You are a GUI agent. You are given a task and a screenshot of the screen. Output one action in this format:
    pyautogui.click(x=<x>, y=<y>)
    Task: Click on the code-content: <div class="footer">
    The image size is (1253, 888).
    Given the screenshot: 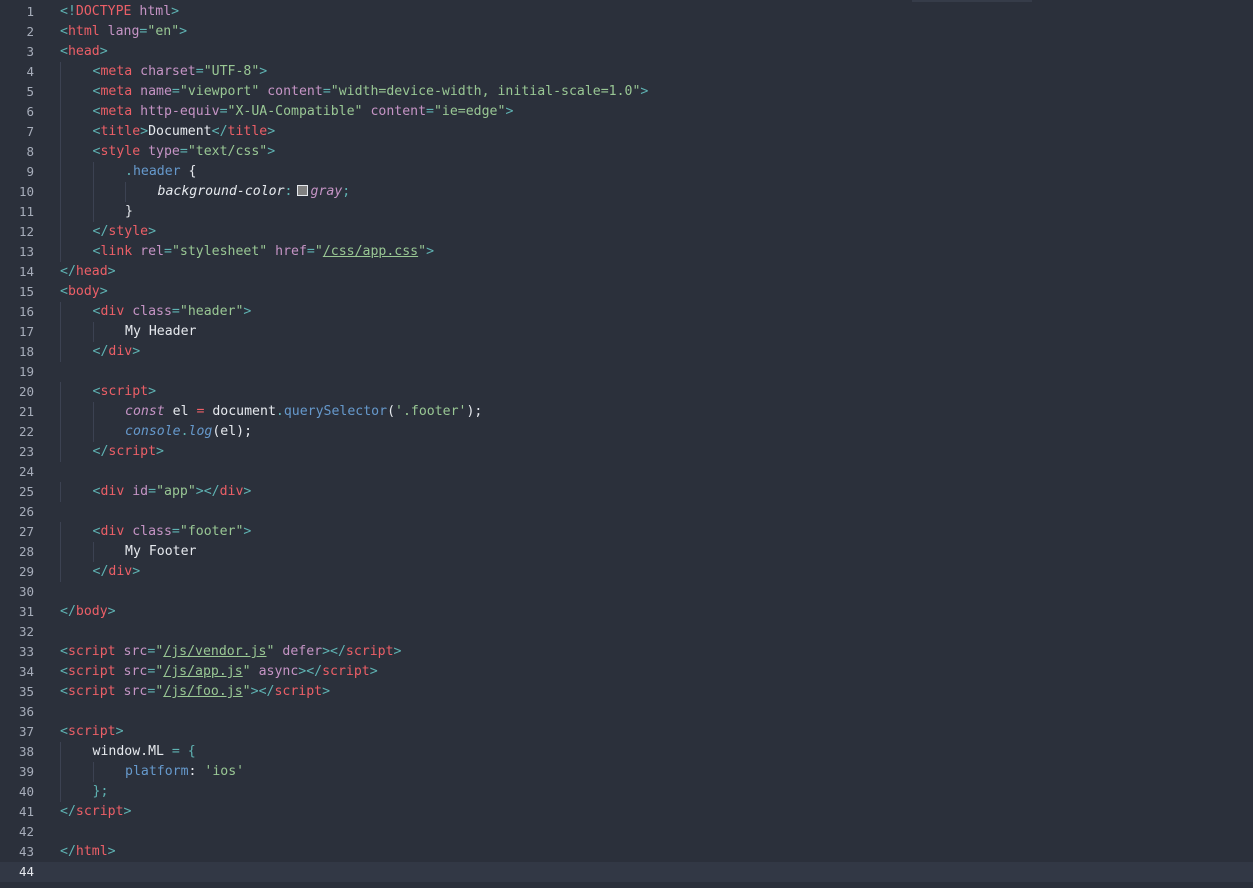 What is the action you would take?
    pyautogui.click(x=656, y=532)
    